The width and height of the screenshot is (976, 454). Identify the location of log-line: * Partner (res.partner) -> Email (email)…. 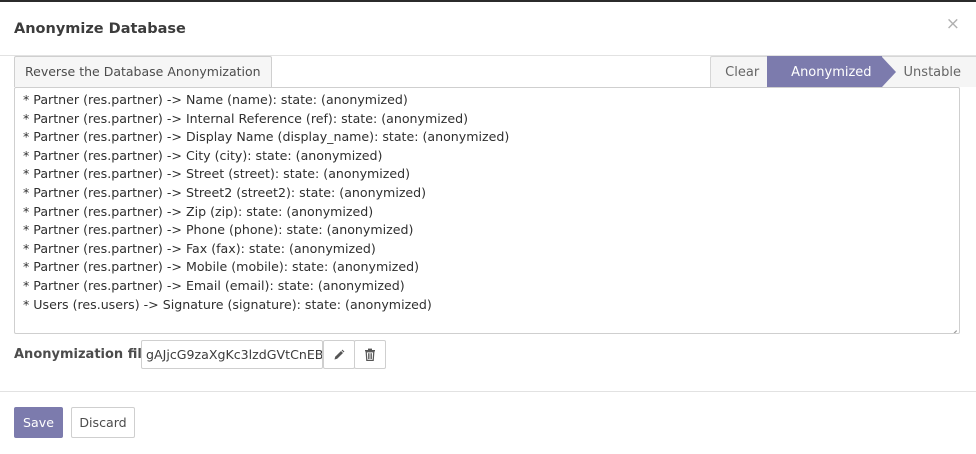
(214, 285).